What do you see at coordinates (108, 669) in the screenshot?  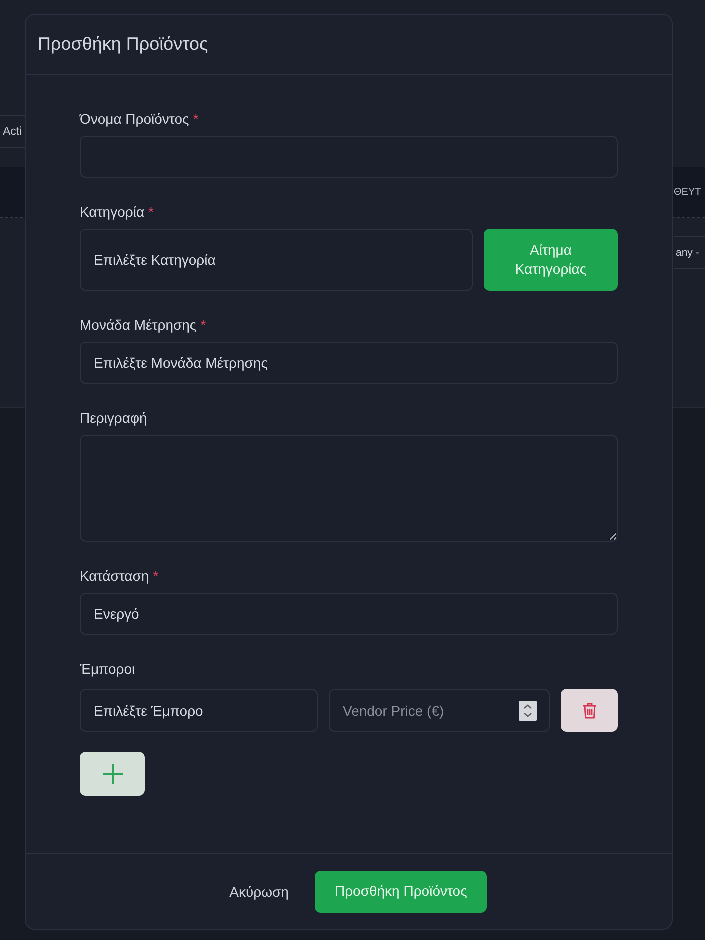 I see `field-label: Έμποροι` at bounding box center [108, 669].